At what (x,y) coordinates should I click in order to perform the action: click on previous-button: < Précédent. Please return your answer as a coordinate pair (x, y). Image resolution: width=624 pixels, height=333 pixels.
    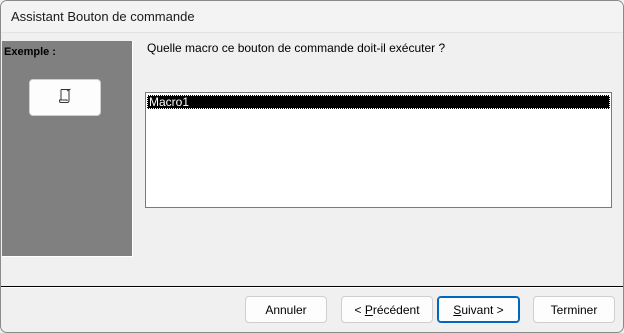
    Looking at the image, I should click on (387, 309).